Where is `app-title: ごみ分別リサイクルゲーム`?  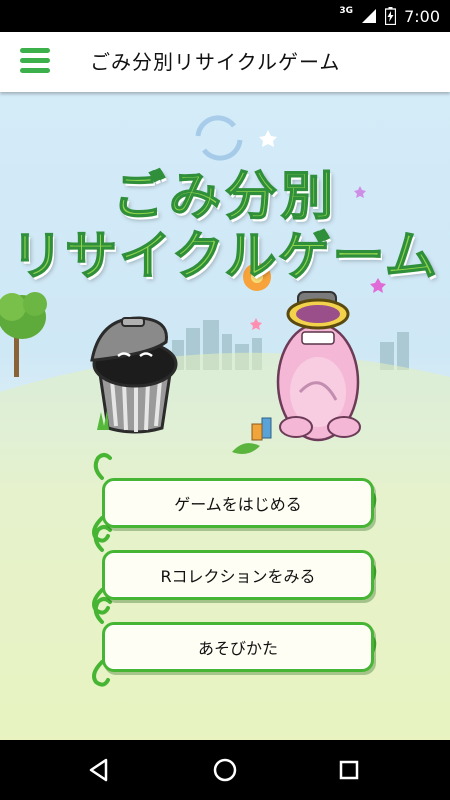 app-title: ごみ分別リサイクルゲーム is located at coordinates (215, 62).